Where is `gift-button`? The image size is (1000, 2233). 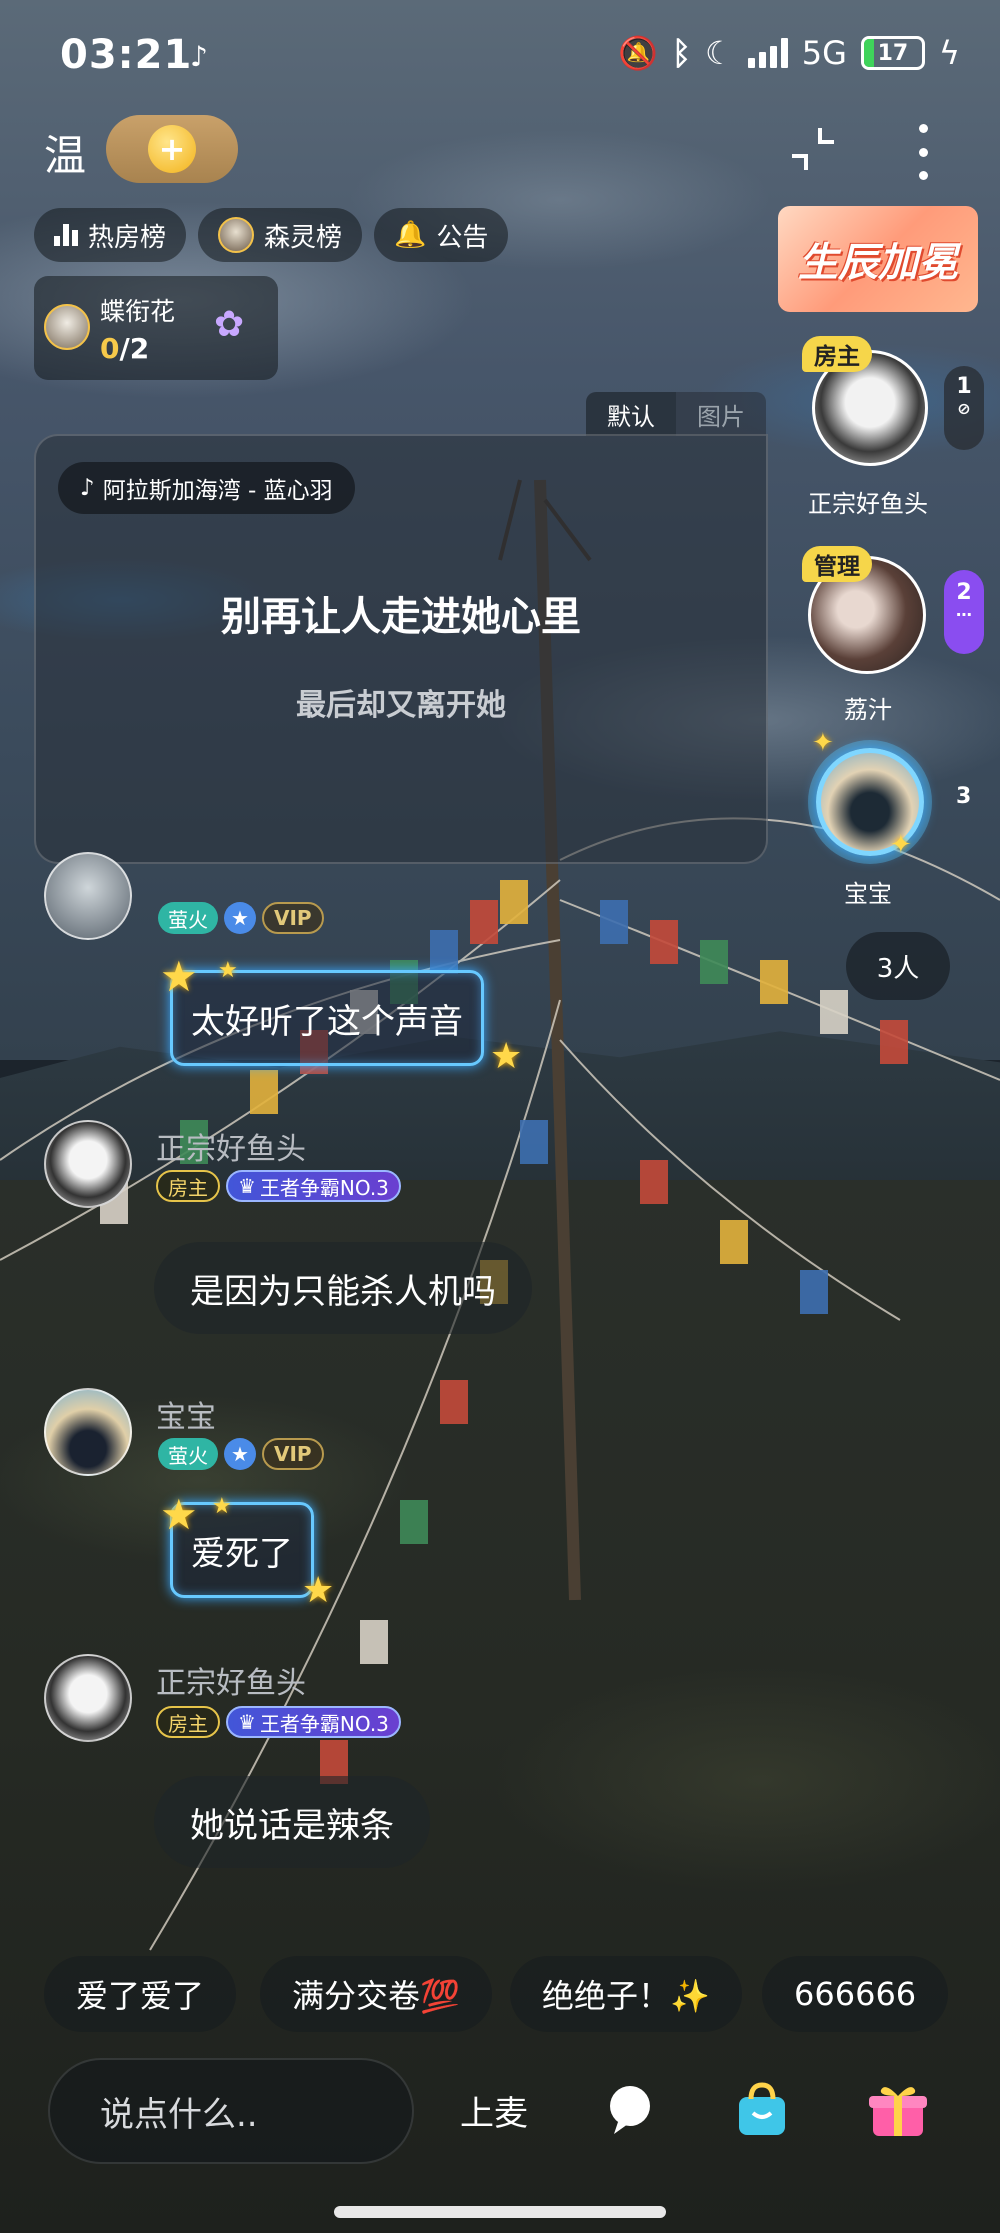 gift-button is located at coordinates (898, 2110).